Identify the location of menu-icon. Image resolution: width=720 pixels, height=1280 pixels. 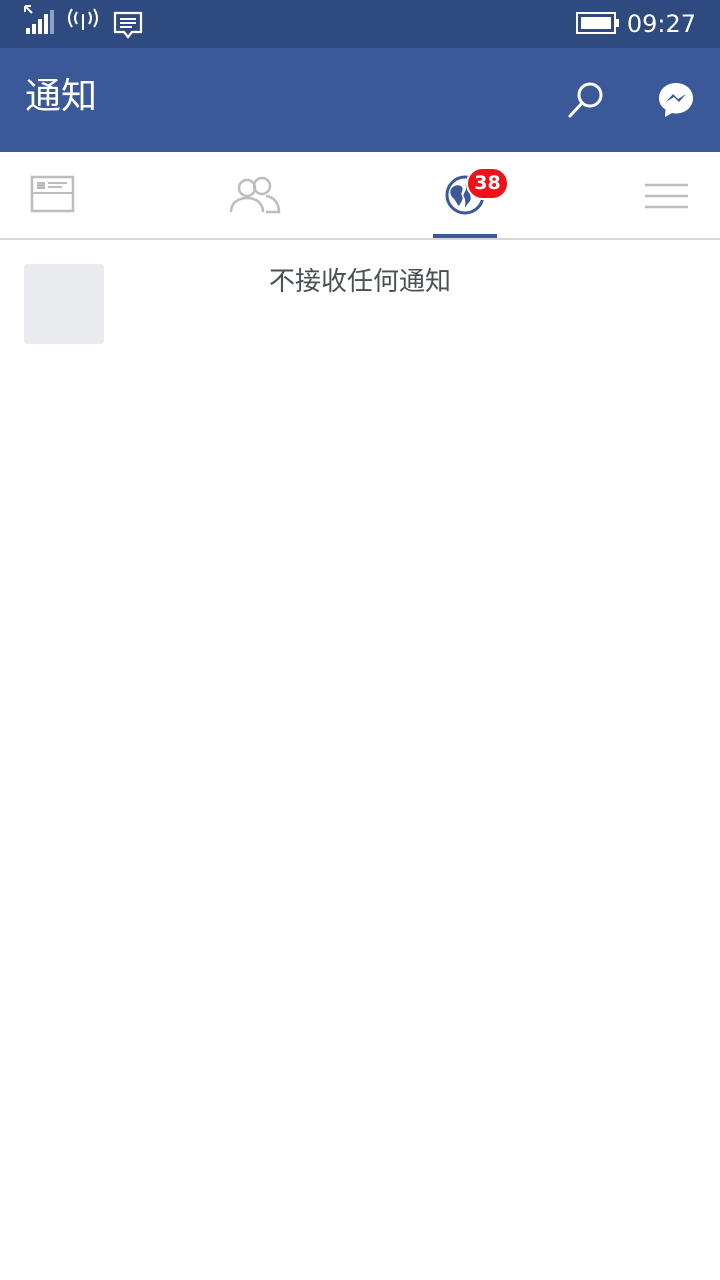
(666, 196).